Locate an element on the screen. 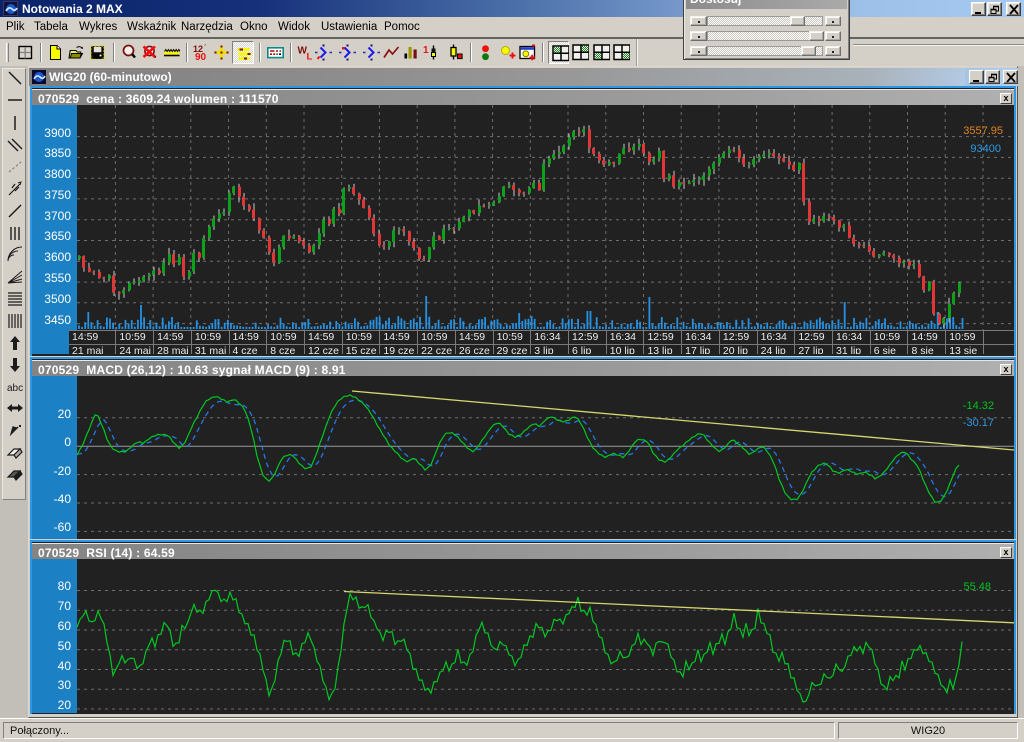  svg-text: 3557.95 is located at coordinates (983, 131).